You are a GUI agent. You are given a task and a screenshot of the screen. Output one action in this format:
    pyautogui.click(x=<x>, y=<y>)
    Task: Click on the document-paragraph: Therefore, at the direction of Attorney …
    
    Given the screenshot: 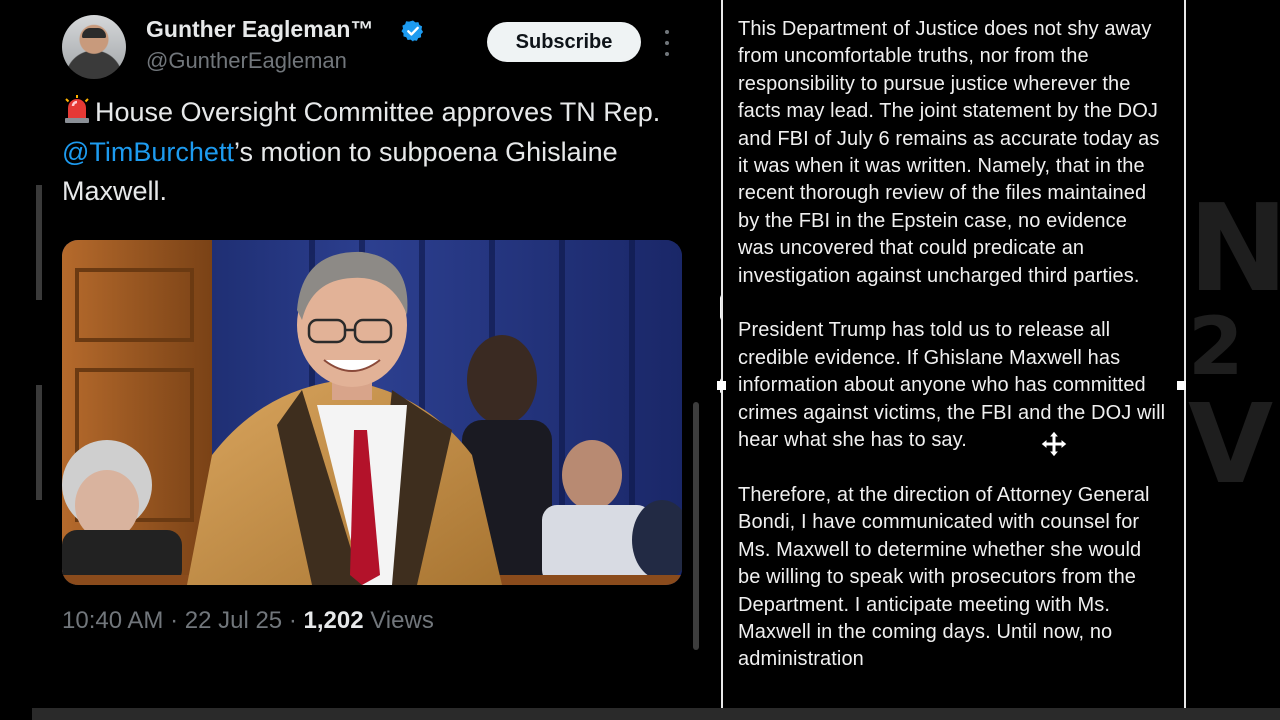 What is the action you would take?
    pyautogui.click(x=944, y=577)
    